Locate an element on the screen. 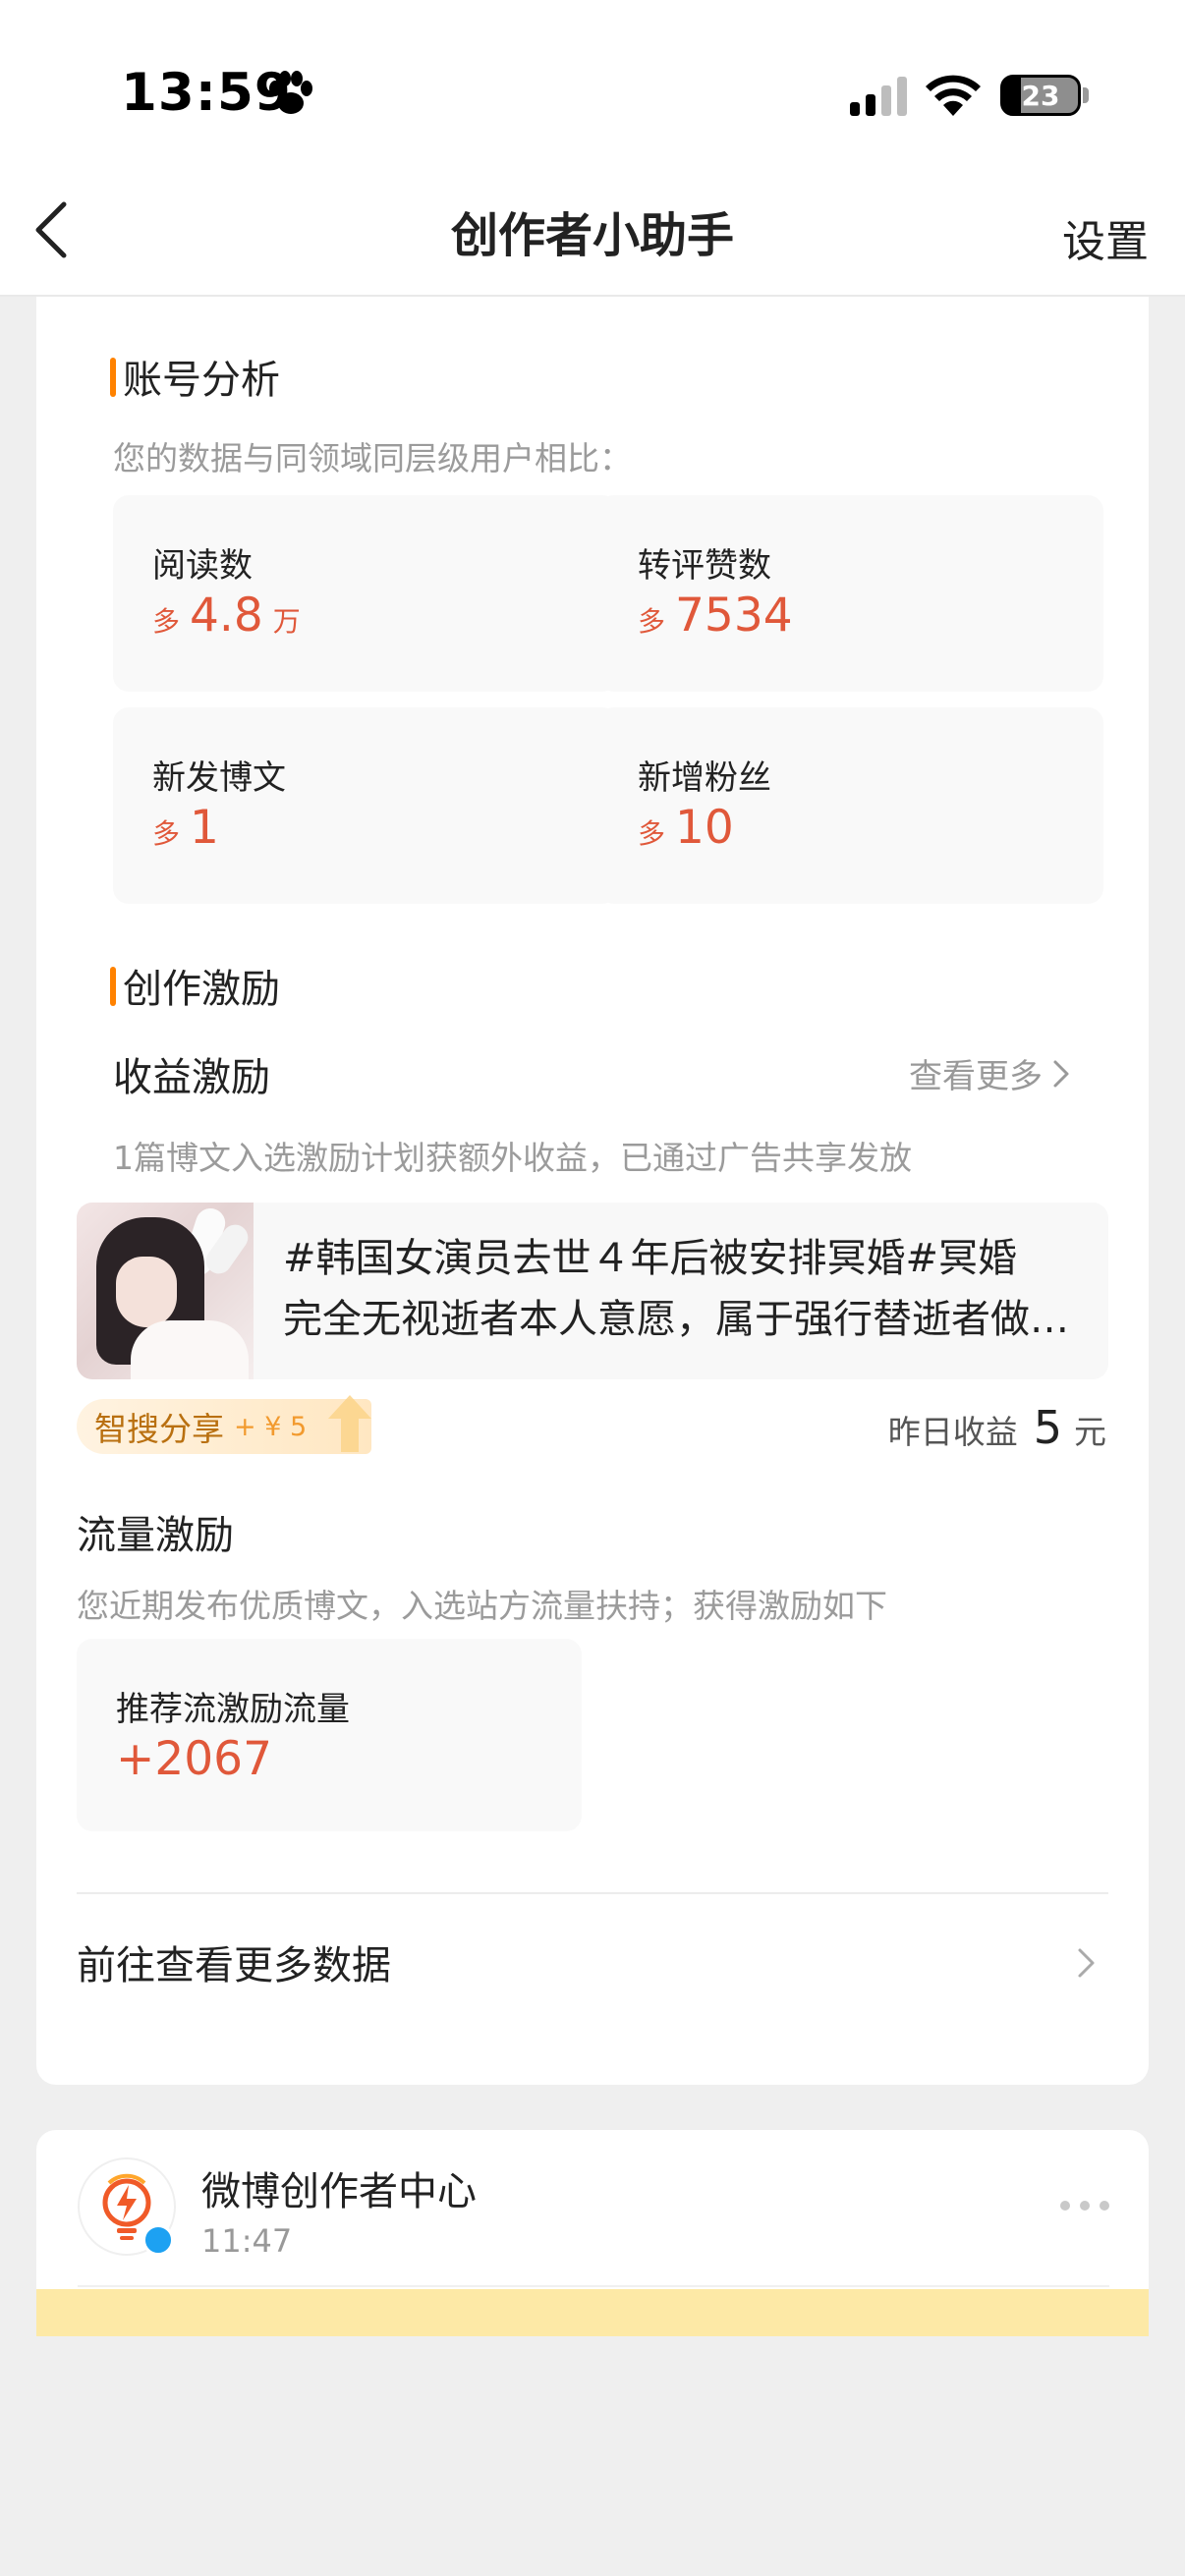  more-data-label: 前往查看更多数据 is located at coordinates (234, 1965).